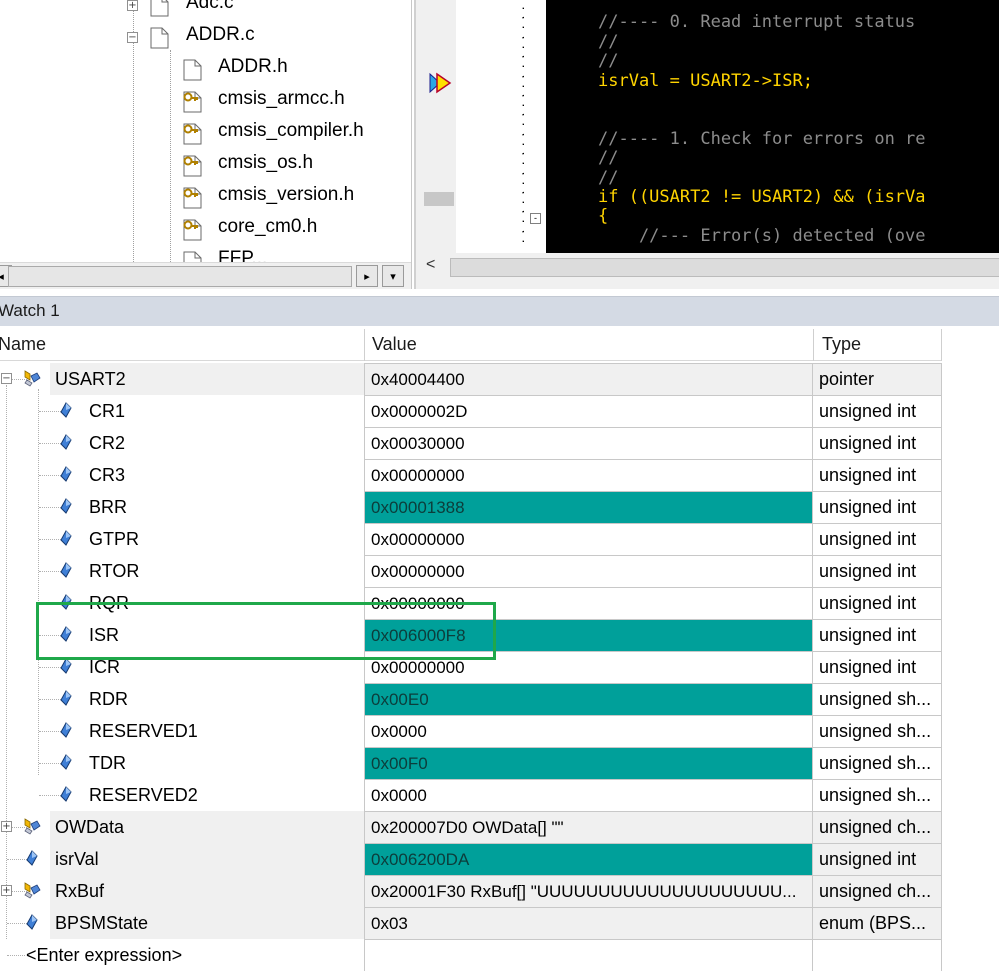  What do you see at coordinates (588, 411) in the screenshot?
I see `watch-value: 0x0000002D` at bounding box center [588, 411].